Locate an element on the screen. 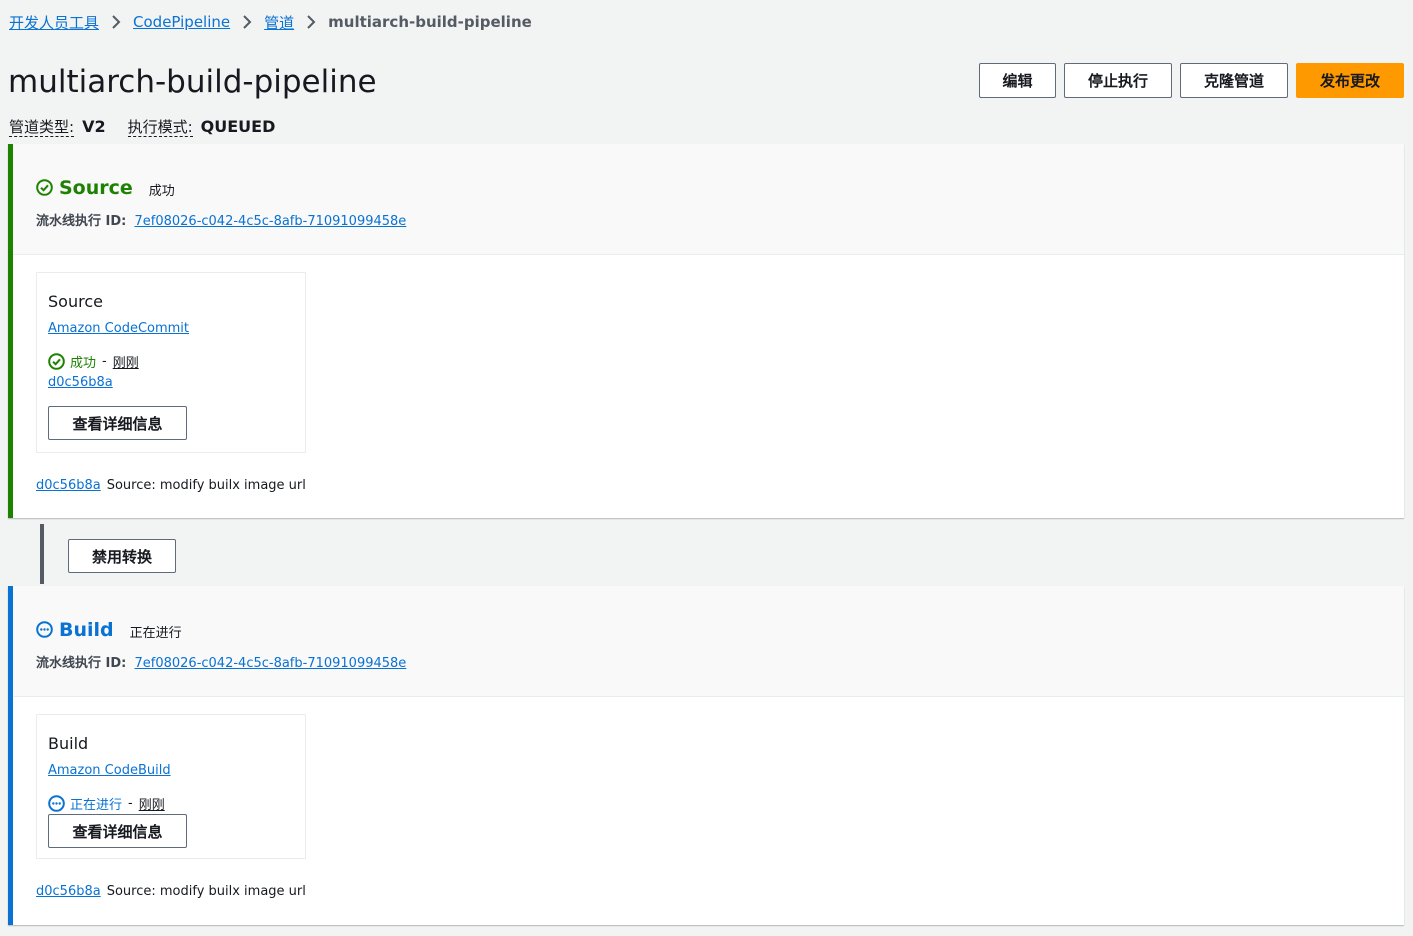 The image size is (1413, 936). action-provider-link: Amazon CodeCommit is located at coordinates (118, 328).